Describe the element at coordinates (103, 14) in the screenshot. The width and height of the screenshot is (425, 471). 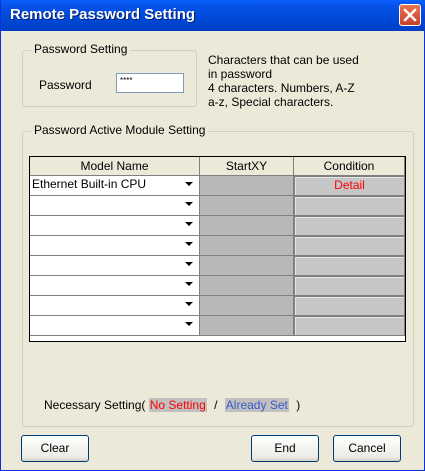
I see `window-title: Remote Password Setting` at that location.